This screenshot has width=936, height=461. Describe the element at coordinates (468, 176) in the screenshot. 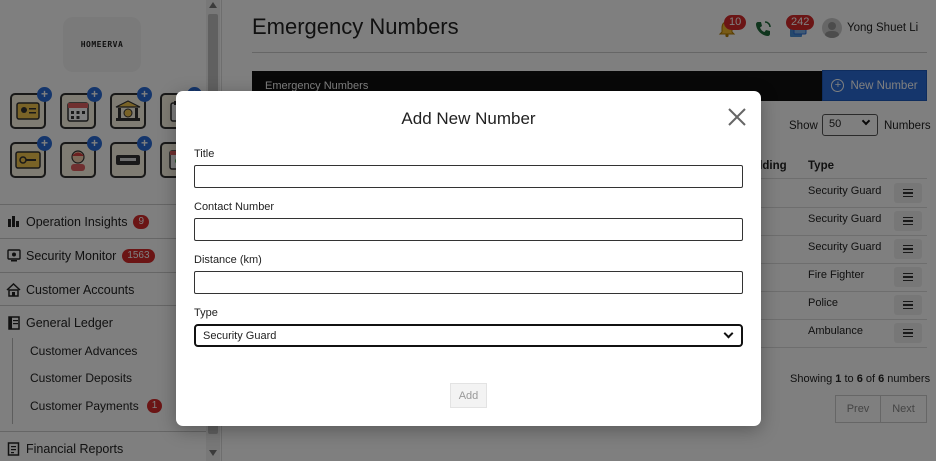

I see `title-input` at that location.